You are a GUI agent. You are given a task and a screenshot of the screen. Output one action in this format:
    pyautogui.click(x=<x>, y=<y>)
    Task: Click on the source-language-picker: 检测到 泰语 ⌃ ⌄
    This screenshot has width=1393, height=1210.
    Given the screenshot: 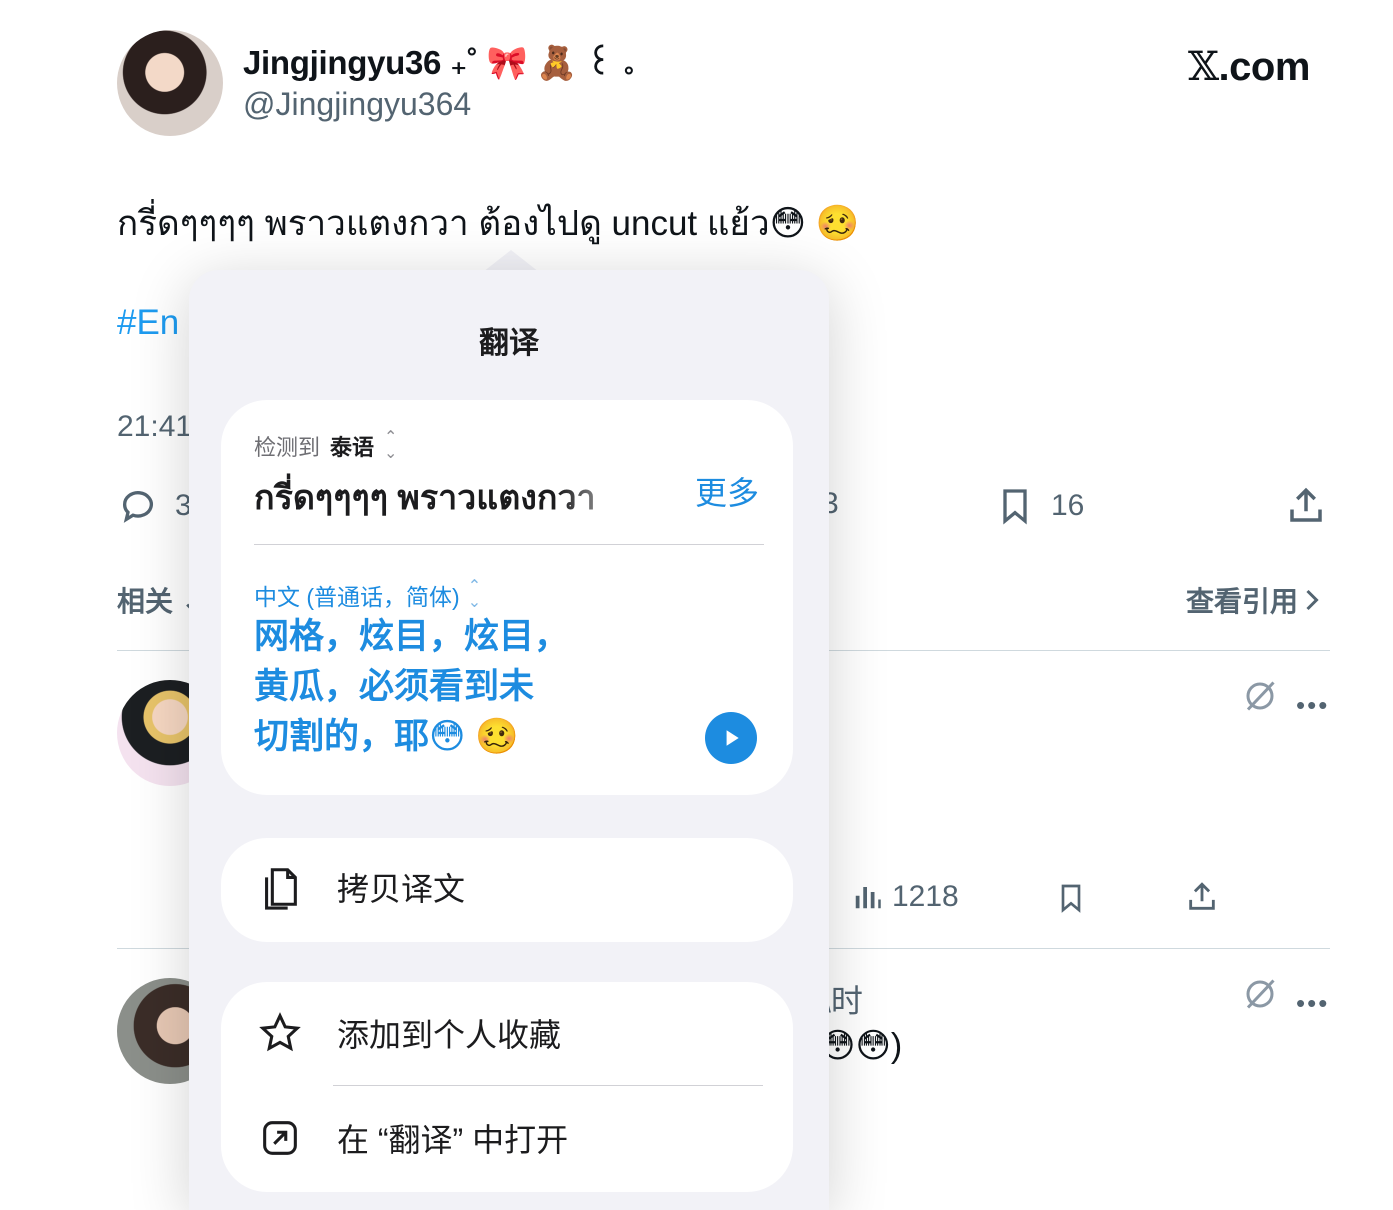 What is the action you would take?
    pyautogui.click(x=325, y=446)
    